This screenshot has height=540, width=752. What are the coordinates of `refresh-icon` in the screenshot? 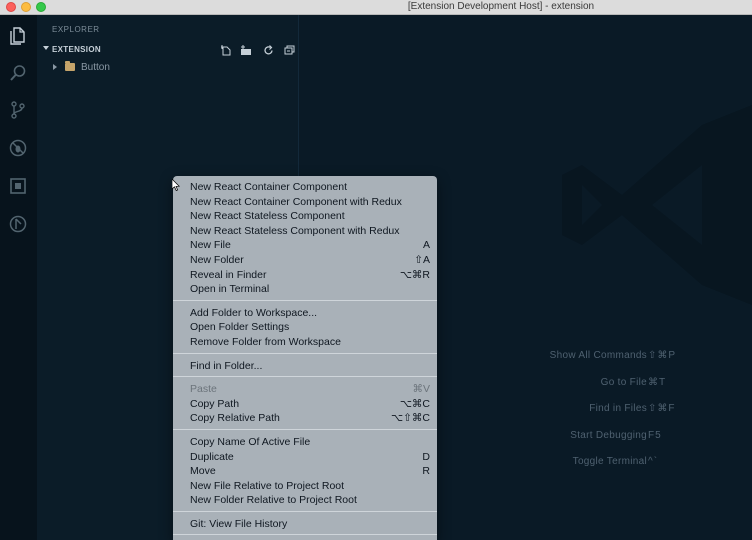 It's located at (268, 50).